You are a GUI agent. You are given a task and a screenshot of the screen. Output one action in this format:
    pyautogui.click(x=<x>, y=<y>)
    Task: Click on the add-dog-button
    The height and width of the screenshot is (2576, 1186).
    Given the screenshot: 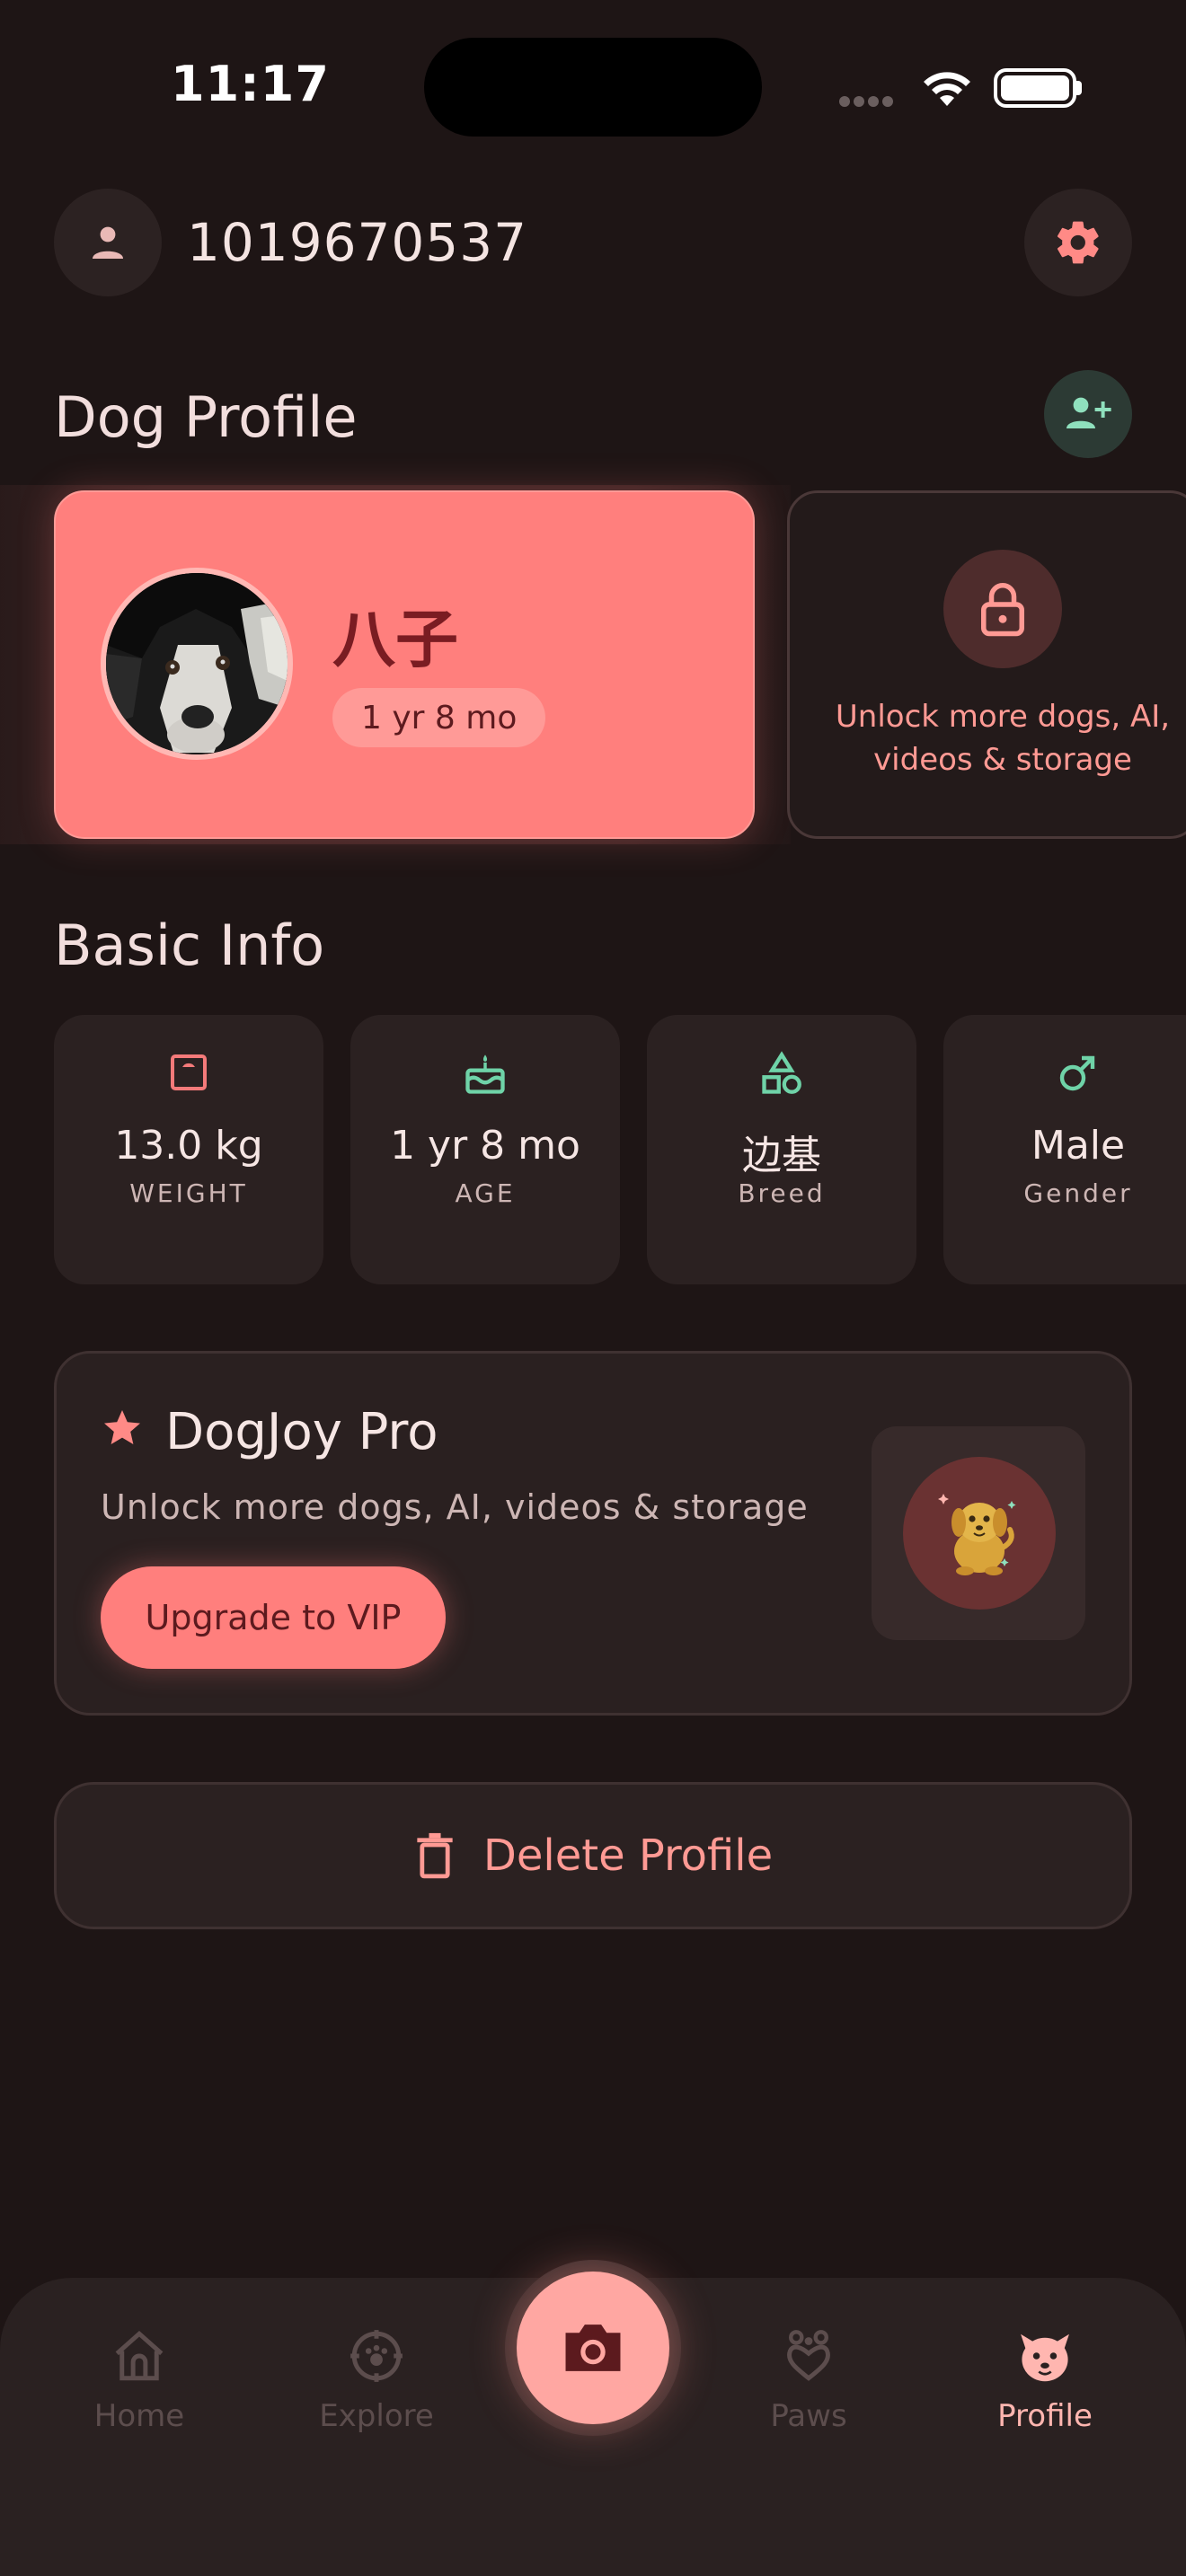 What is the action you would take?
    pyautogui.click(x=1088, y=414)
    